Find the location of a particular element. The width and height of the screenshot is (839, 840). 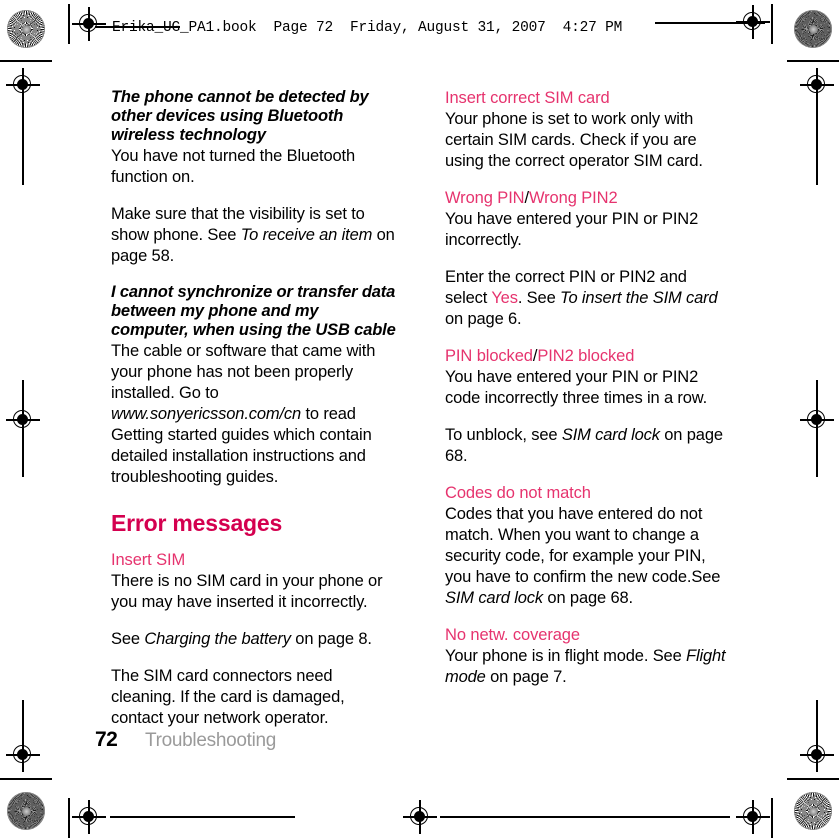

registration-mark-bottom-right is located at coordinates (753, 817).